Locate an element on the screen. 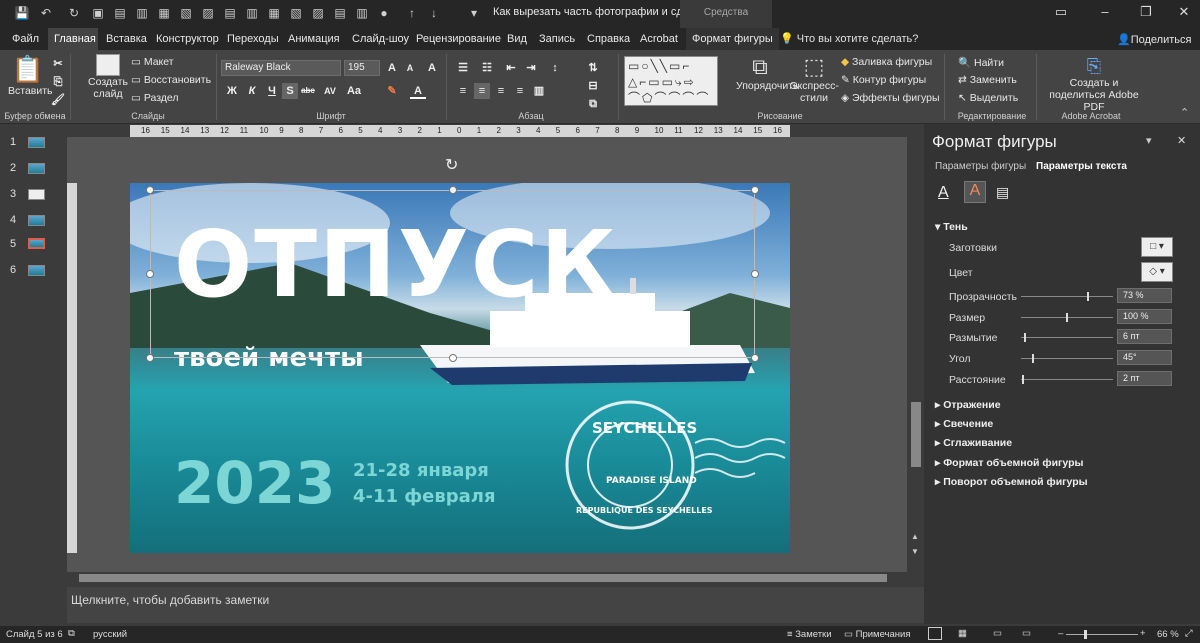 Image resolution: width=1200 pixels, height=643 pixels. qat-icon-4: ▧ is located at coordinates (186, 13).